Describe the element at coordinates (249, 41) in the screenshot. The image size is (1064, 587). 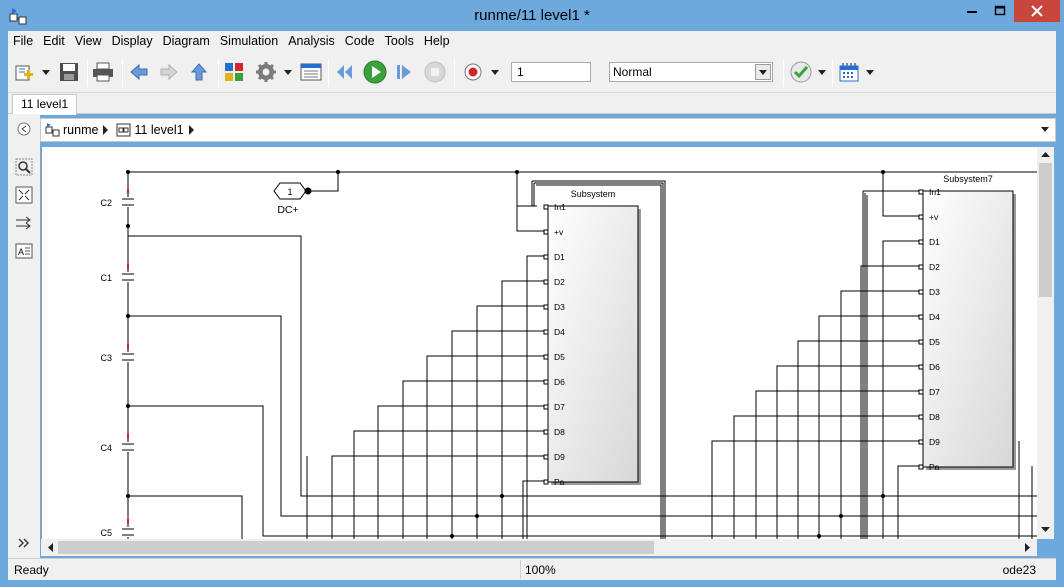
I see `menu-simulation: Simulation` at that location.